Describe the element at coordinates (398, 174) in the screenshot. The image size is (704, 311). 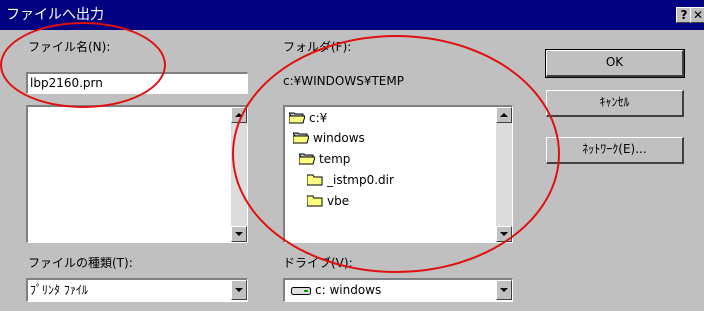
I see `folder-tree: c:¥ windows temp _istmp0.dir vbe` at that location.